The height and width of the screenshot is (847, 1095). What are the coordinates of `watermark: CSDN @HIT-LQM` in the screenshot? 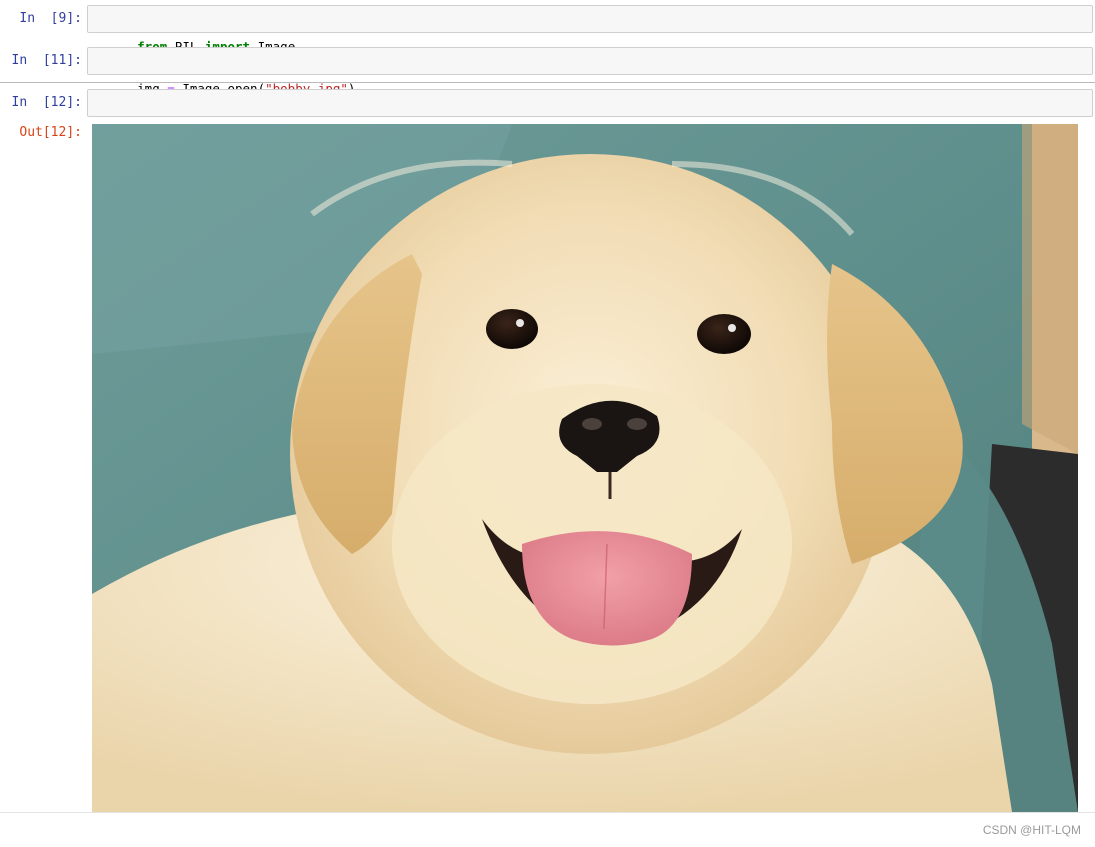 It's located at (1031, 830).